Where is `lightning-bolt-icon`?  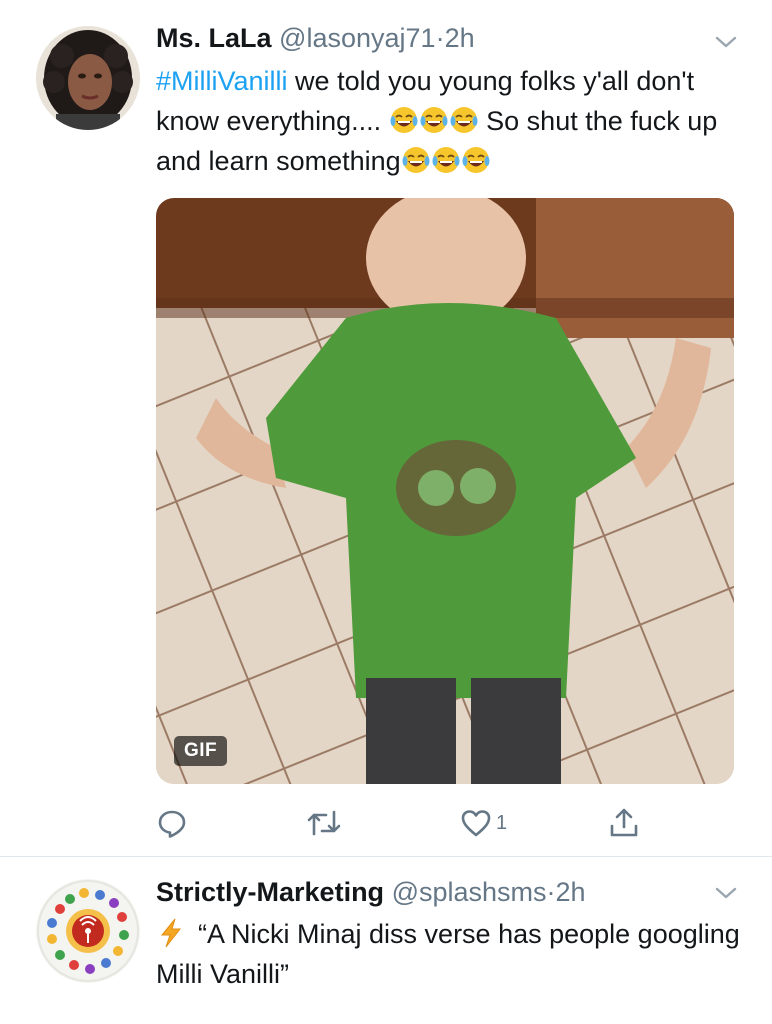
lightning-bolt-icon is located at coordinates (171, 933).